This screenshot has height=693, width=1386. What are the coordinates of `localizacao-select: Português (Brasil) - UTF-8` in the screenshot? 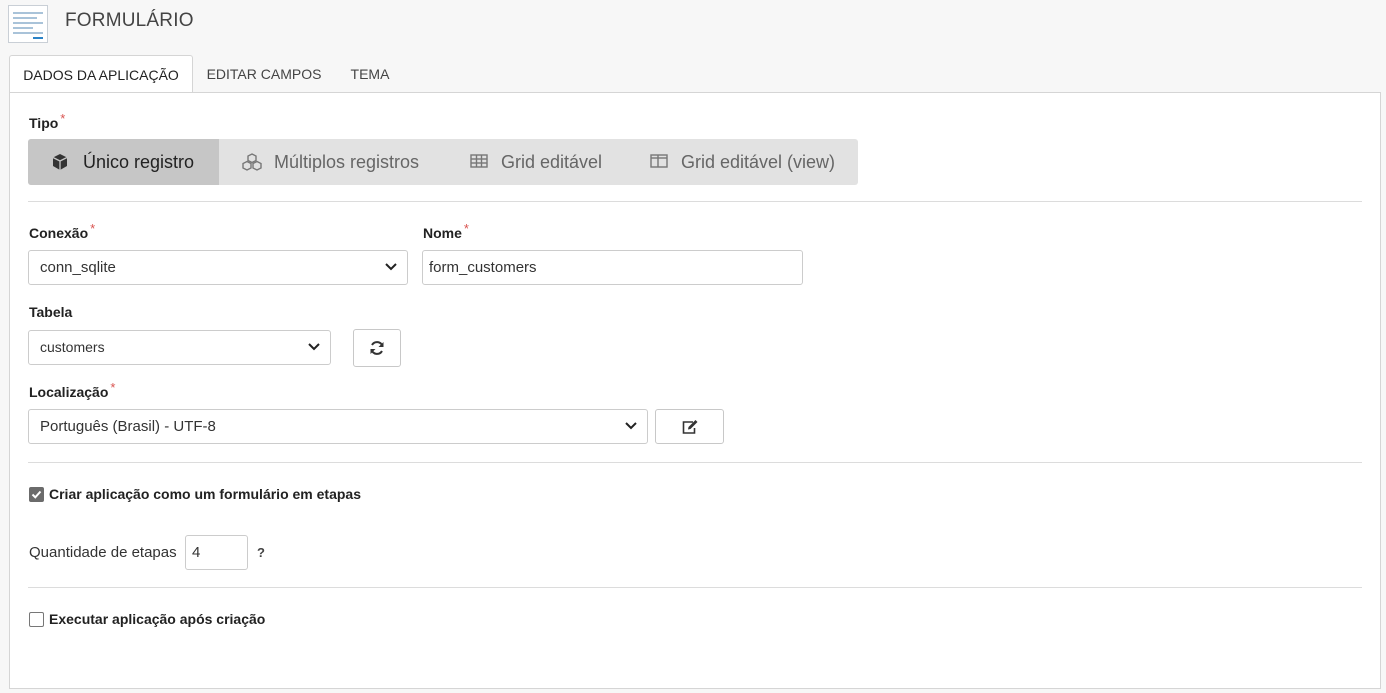 It's located at (338, 426).